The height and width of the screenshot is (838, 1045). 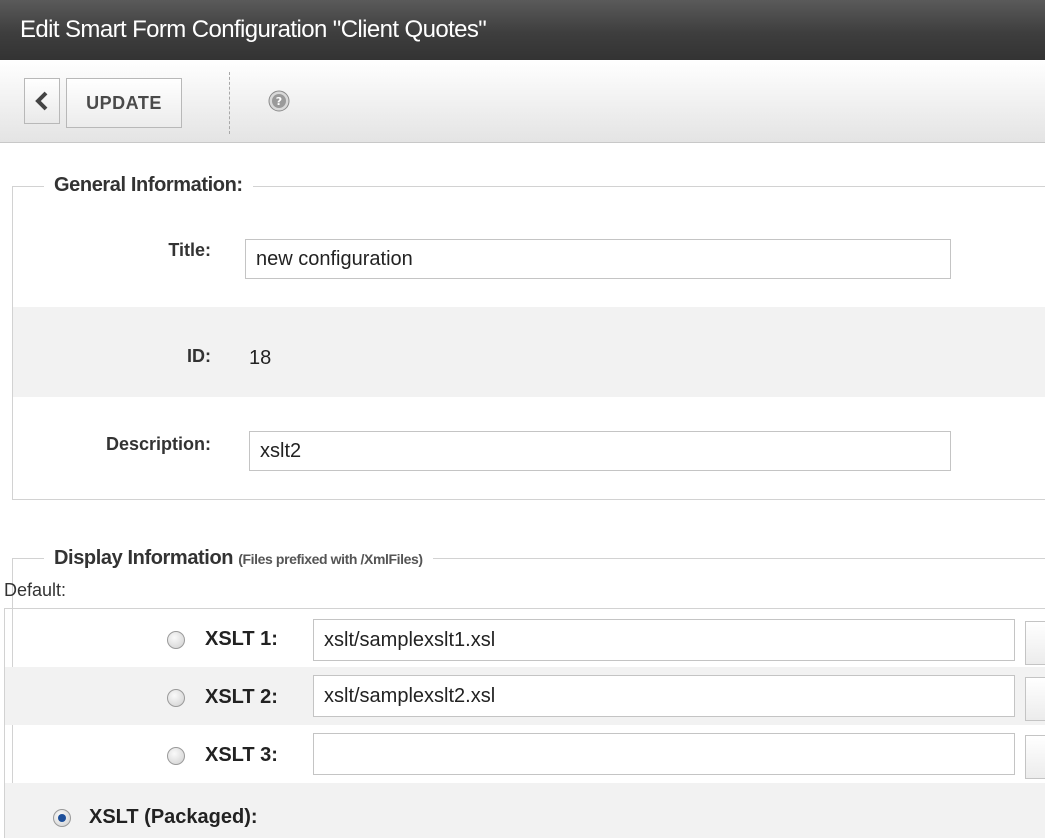 What do you see at coordinates (241, 755) in the screenshot?
I see `xslt-3-label: XSLT 3:` at bounding box center [241, 755].